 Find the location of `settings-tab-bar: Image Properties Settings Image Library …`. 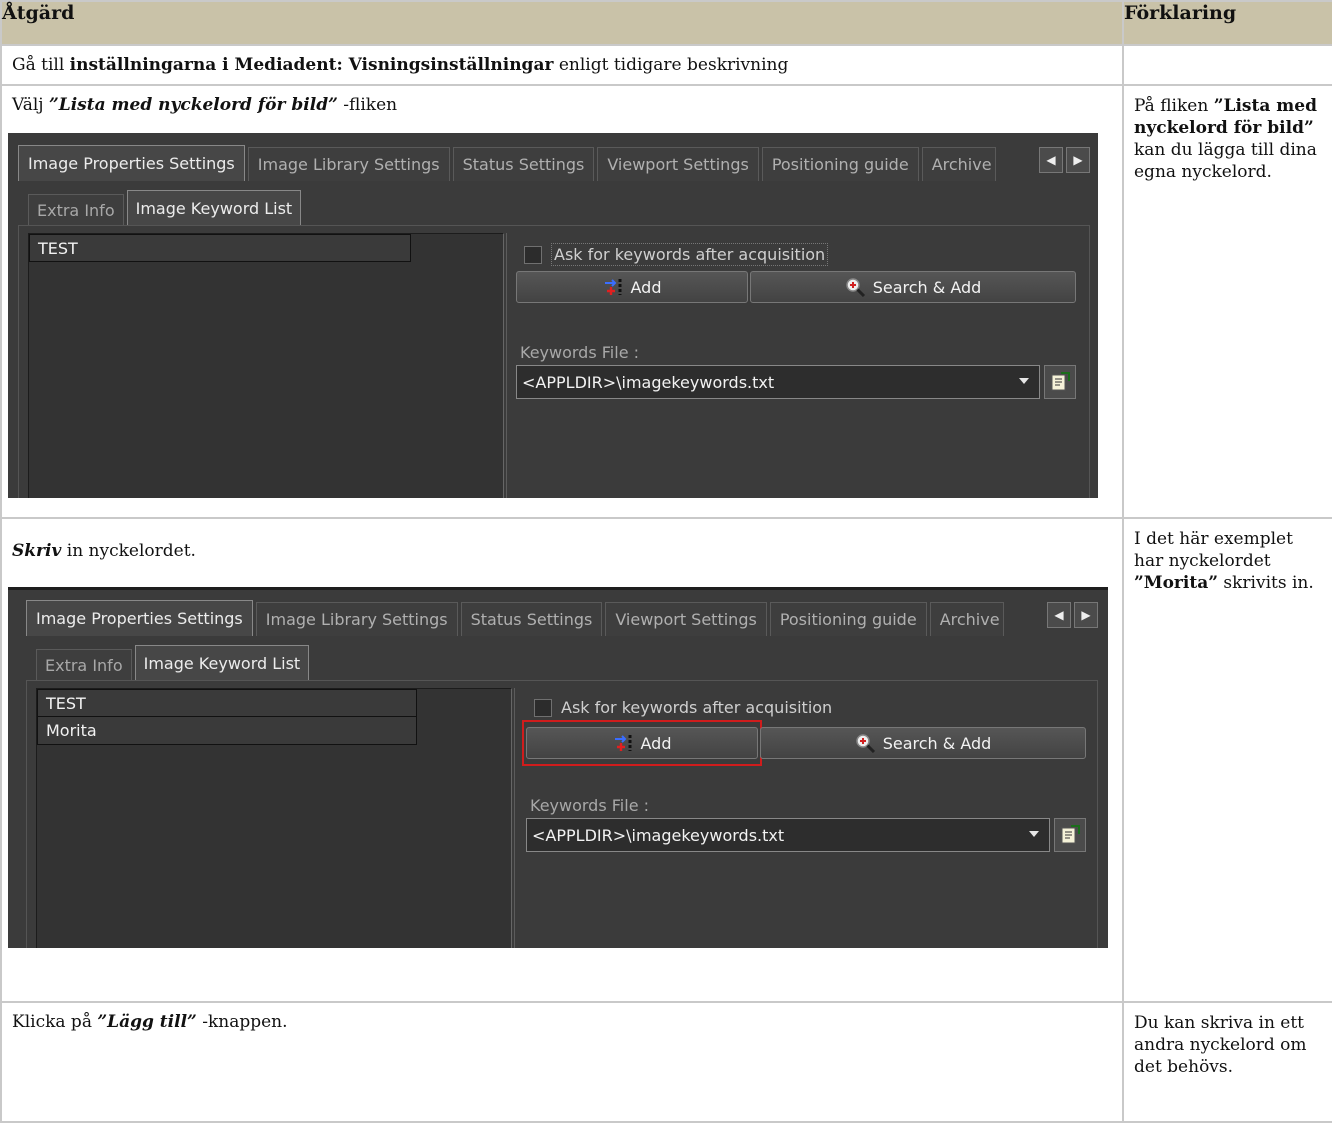

settings-tab-bar: Image Properties Settings Image Library … is located at coordinates (508, 163).